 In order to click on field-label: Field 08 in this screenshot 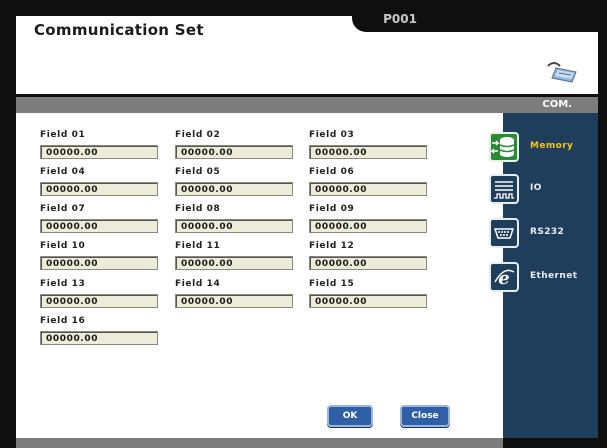, I will do `click(198, 209)`.